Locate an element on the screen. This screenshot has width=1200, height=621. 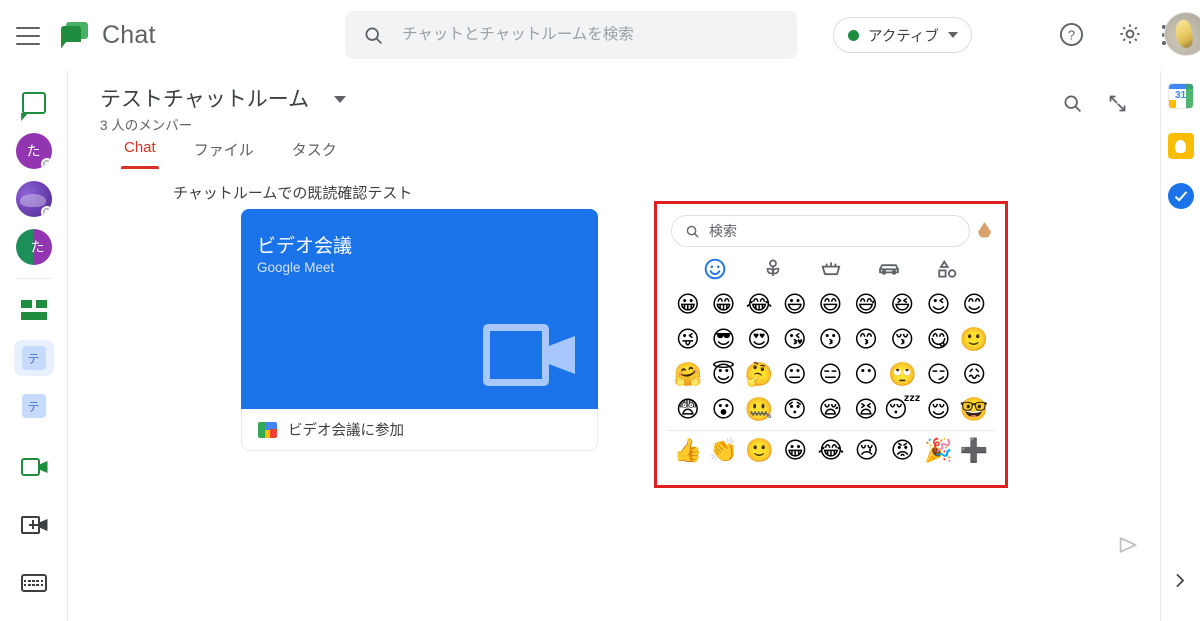
user-avatar is located at coordinates (1182, 34).